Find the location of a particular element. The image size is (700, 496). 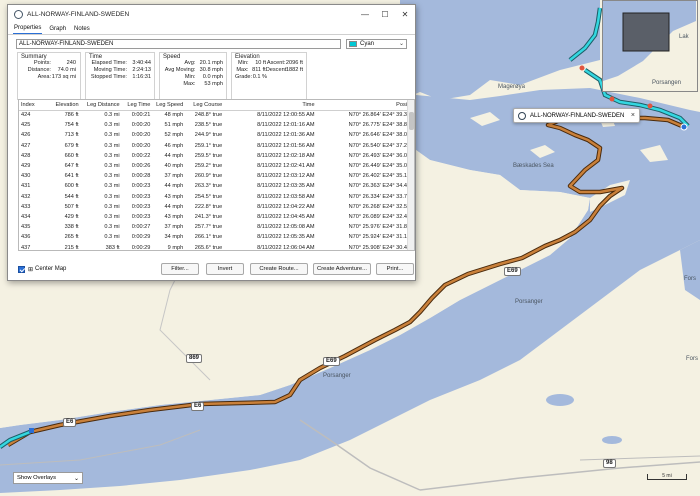

elevation-label: Max: is located at coordinates (242, 70).